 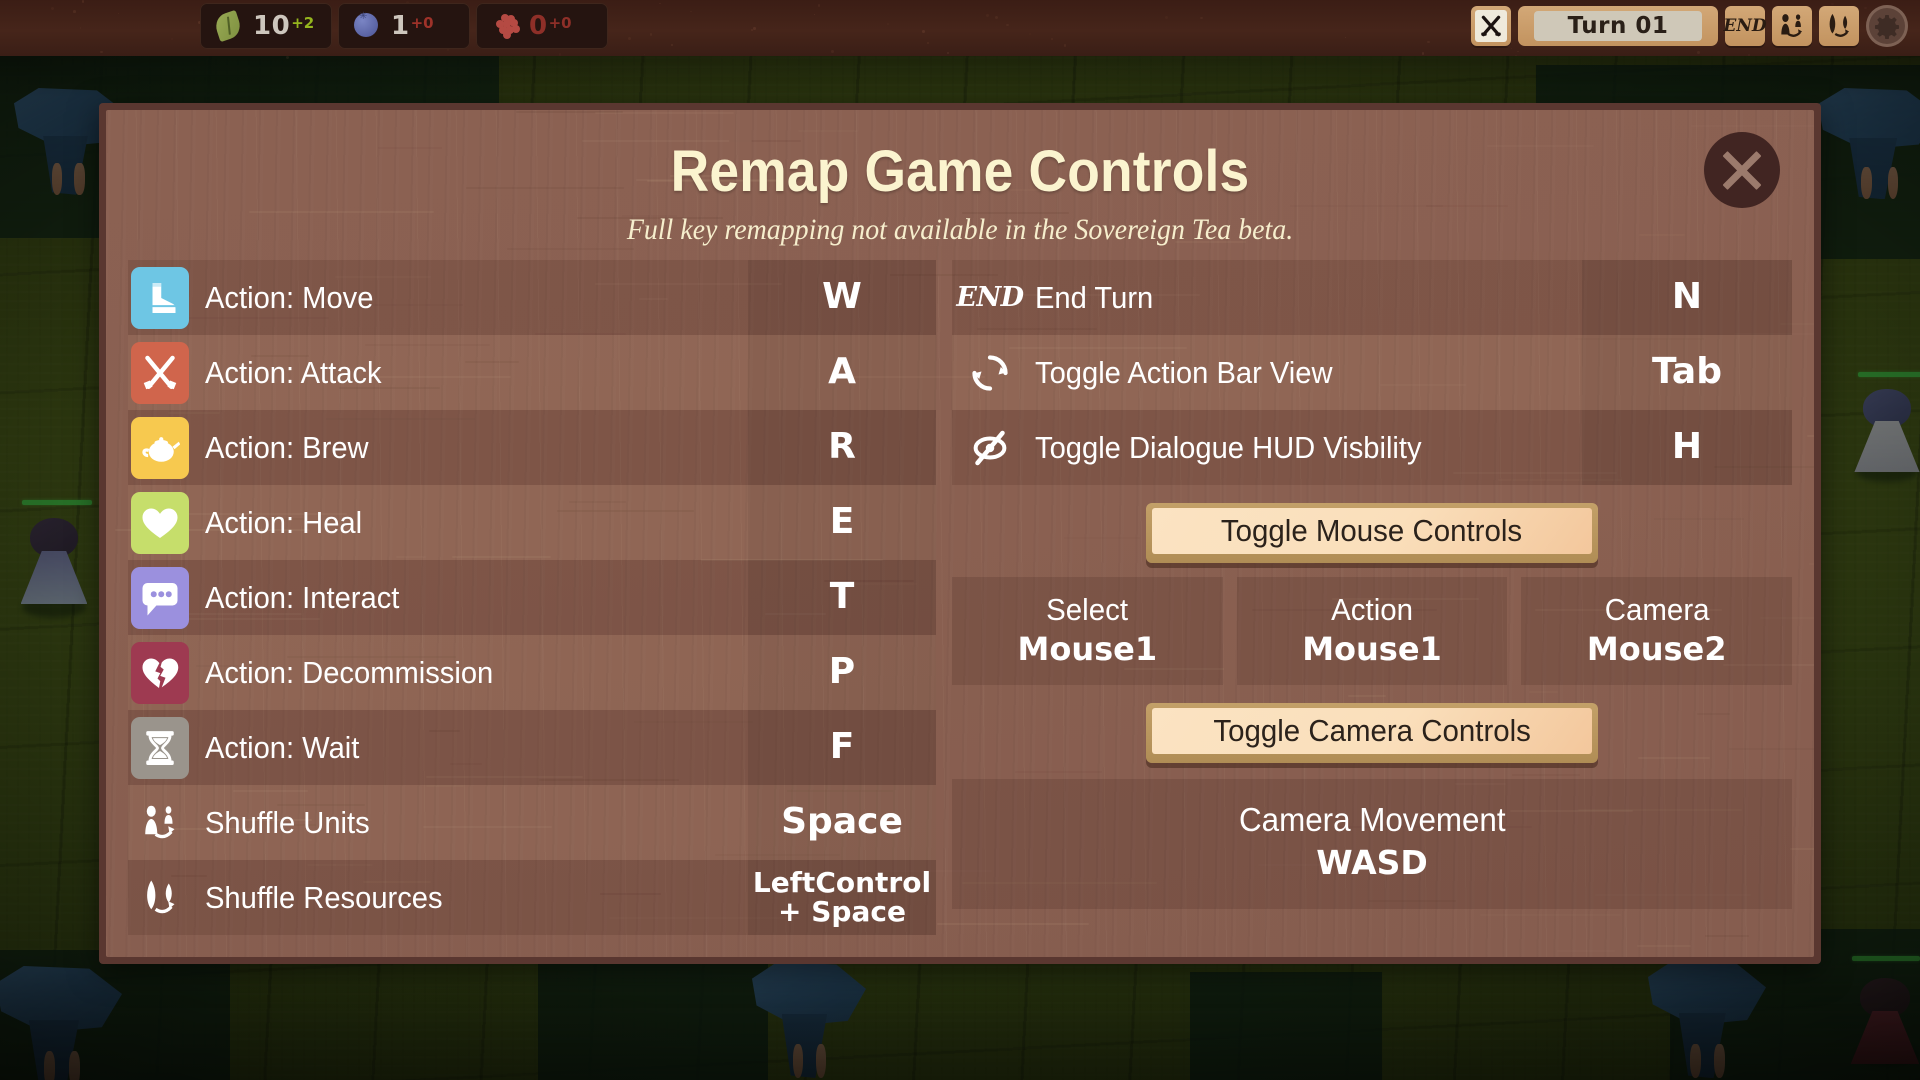 I want to click on keybinding-label: Toggle Action Bar View, so click(x=1184, y=372).